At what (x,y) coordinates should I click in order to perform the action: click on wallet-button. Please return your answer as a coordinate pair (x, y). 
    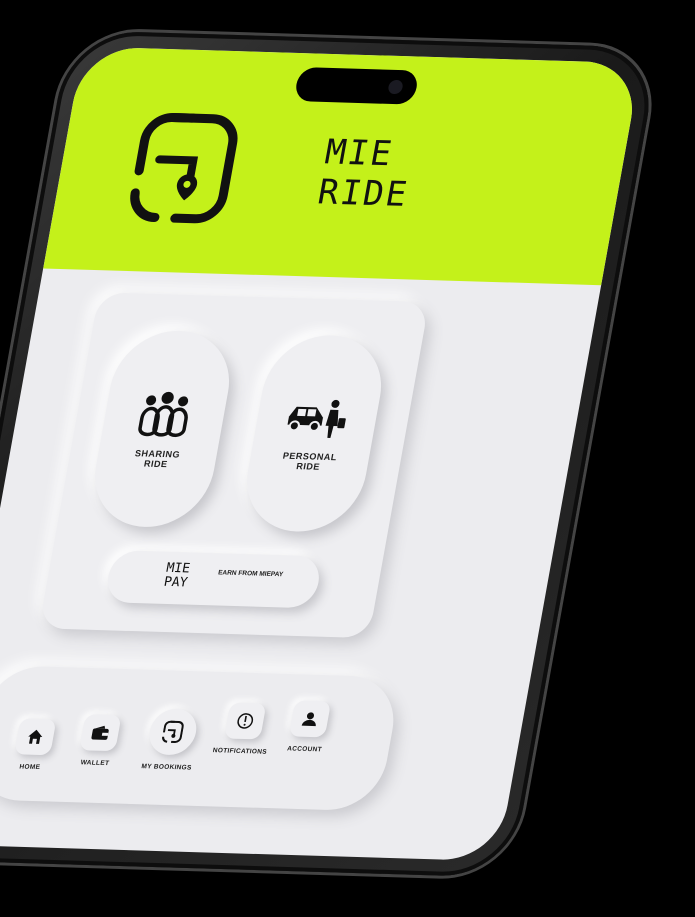
    Looking at the image, I should click on (100, 733).